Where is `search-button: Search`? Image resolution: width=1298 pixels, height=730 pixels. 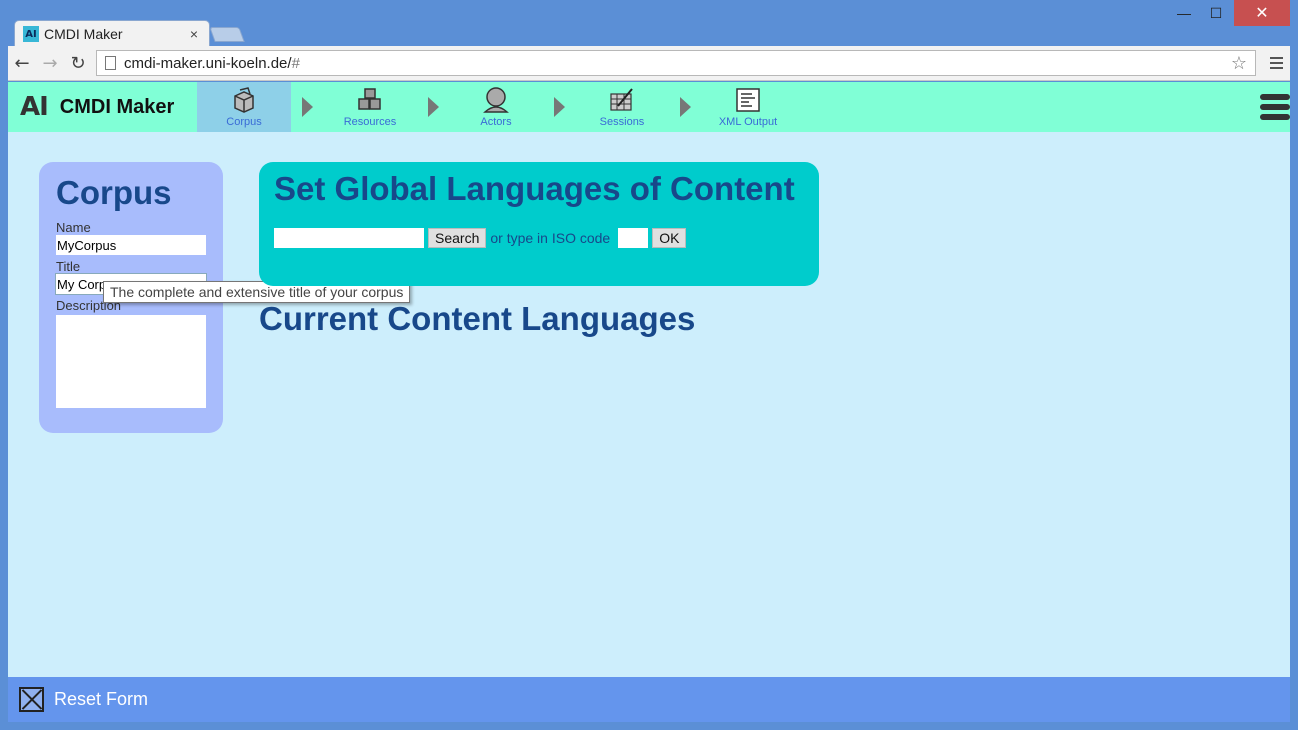 search-button: Search is located at coordinates (457, 238).